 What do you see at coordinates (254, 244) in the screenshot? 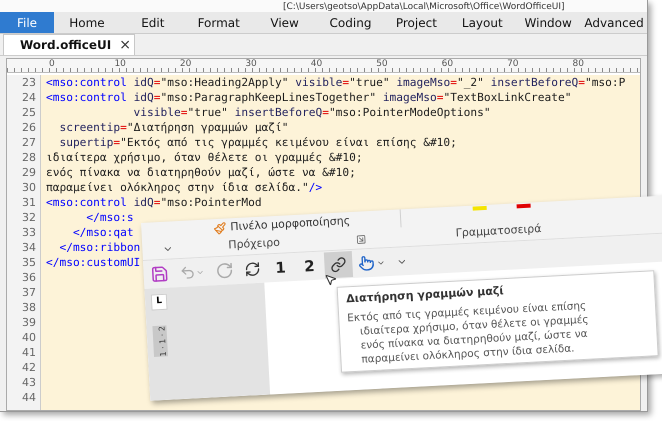
I see `group-label: Πρόχειρο` at bounding box center [254, 244].